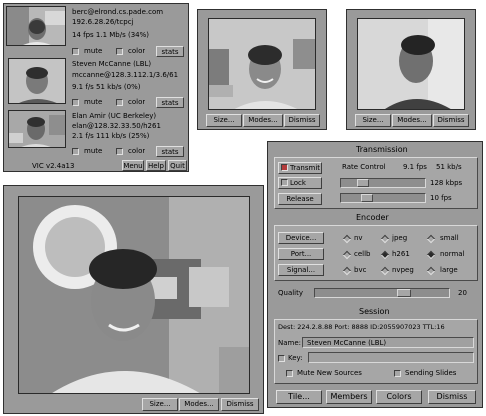  What do you see at coordinates (449, 270) in the screenshot?
I see `size-large-label: large` at bounding box center [449, 270].